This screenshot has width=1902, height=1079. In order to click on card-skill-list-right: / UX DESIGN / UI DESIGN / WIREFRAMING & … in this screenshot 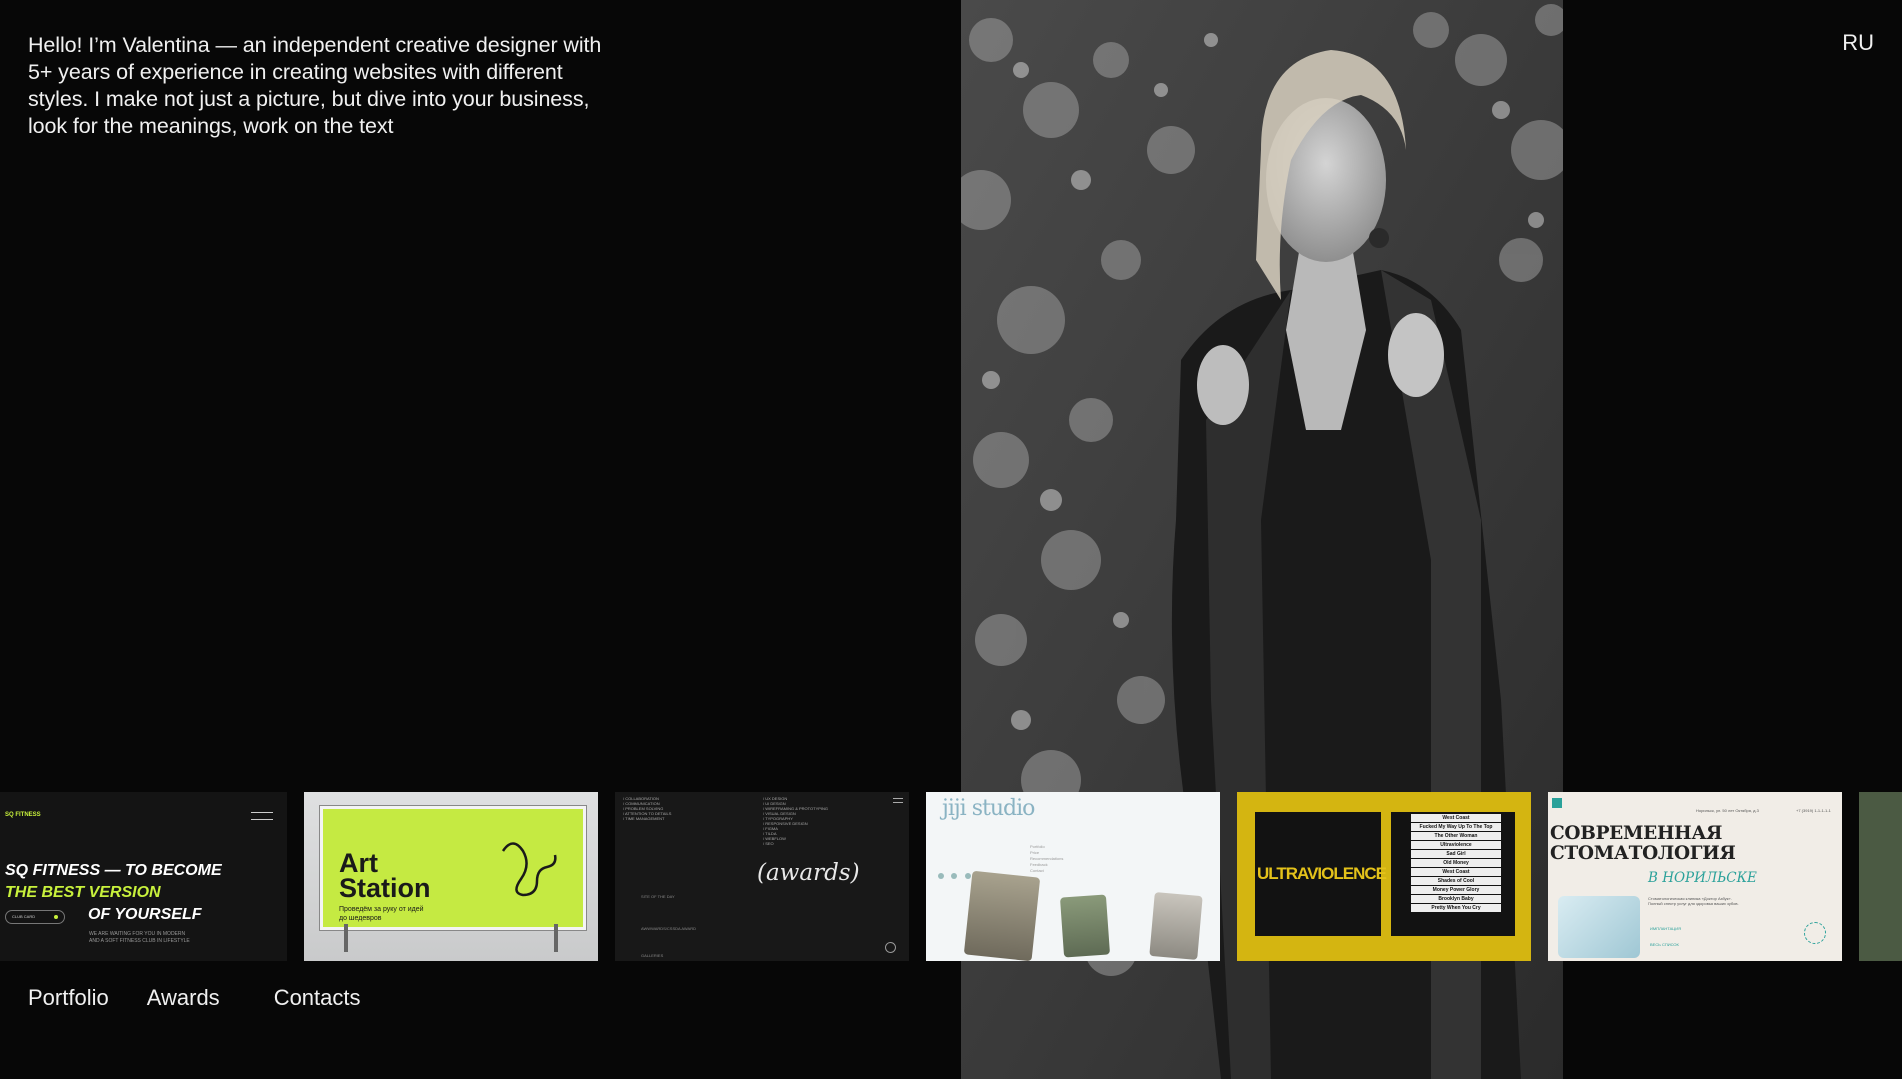, I will do `click(796, 821)`.